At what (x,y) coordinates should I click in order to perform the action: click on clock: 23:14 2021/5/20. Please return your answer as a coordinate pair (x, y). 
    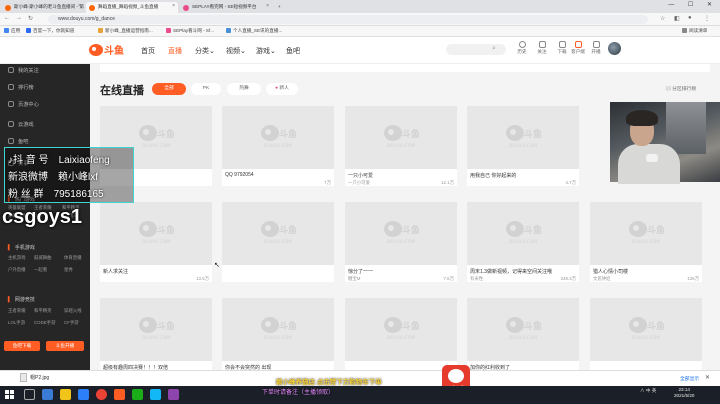
    Looking at the image, I should click on (684, 393).